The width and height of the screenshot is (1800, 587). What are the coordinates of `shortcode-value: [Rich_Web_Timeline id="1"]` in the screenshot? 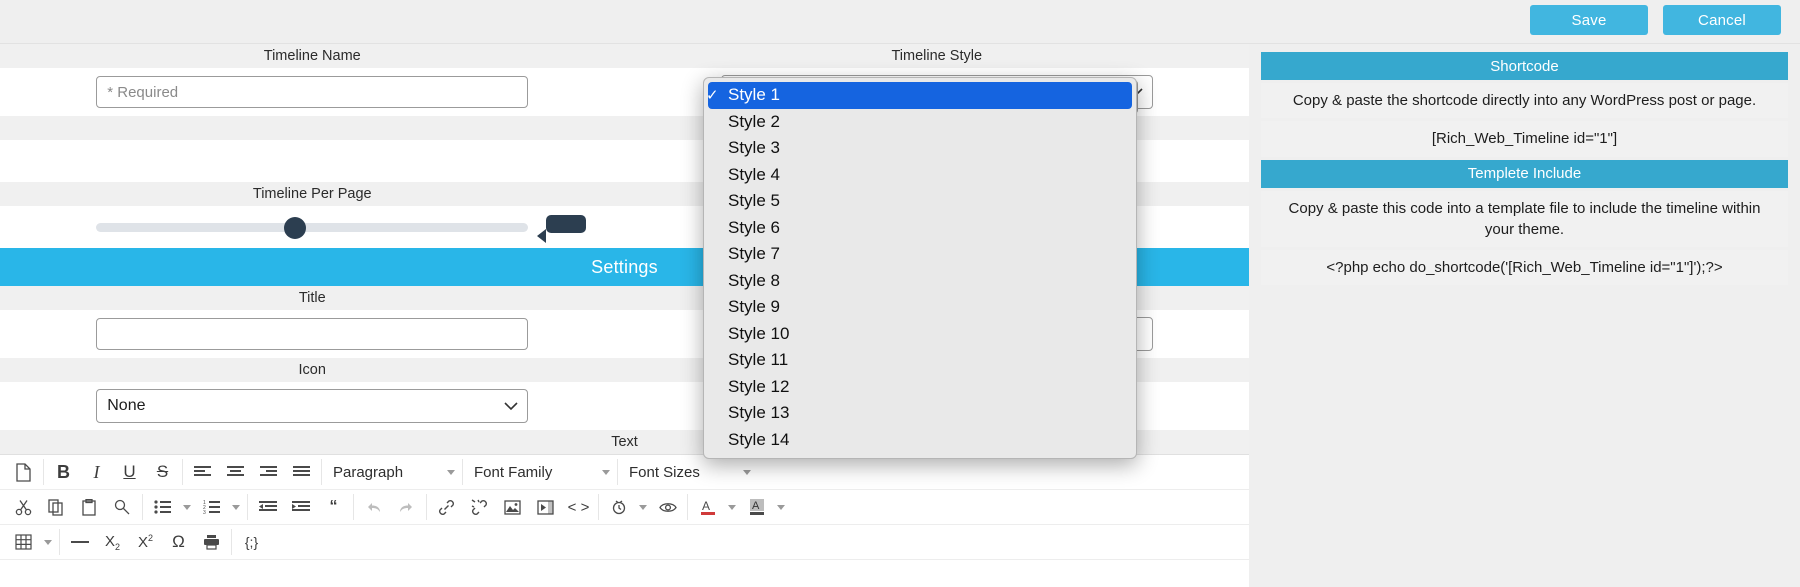 It's located at (1524, 139).